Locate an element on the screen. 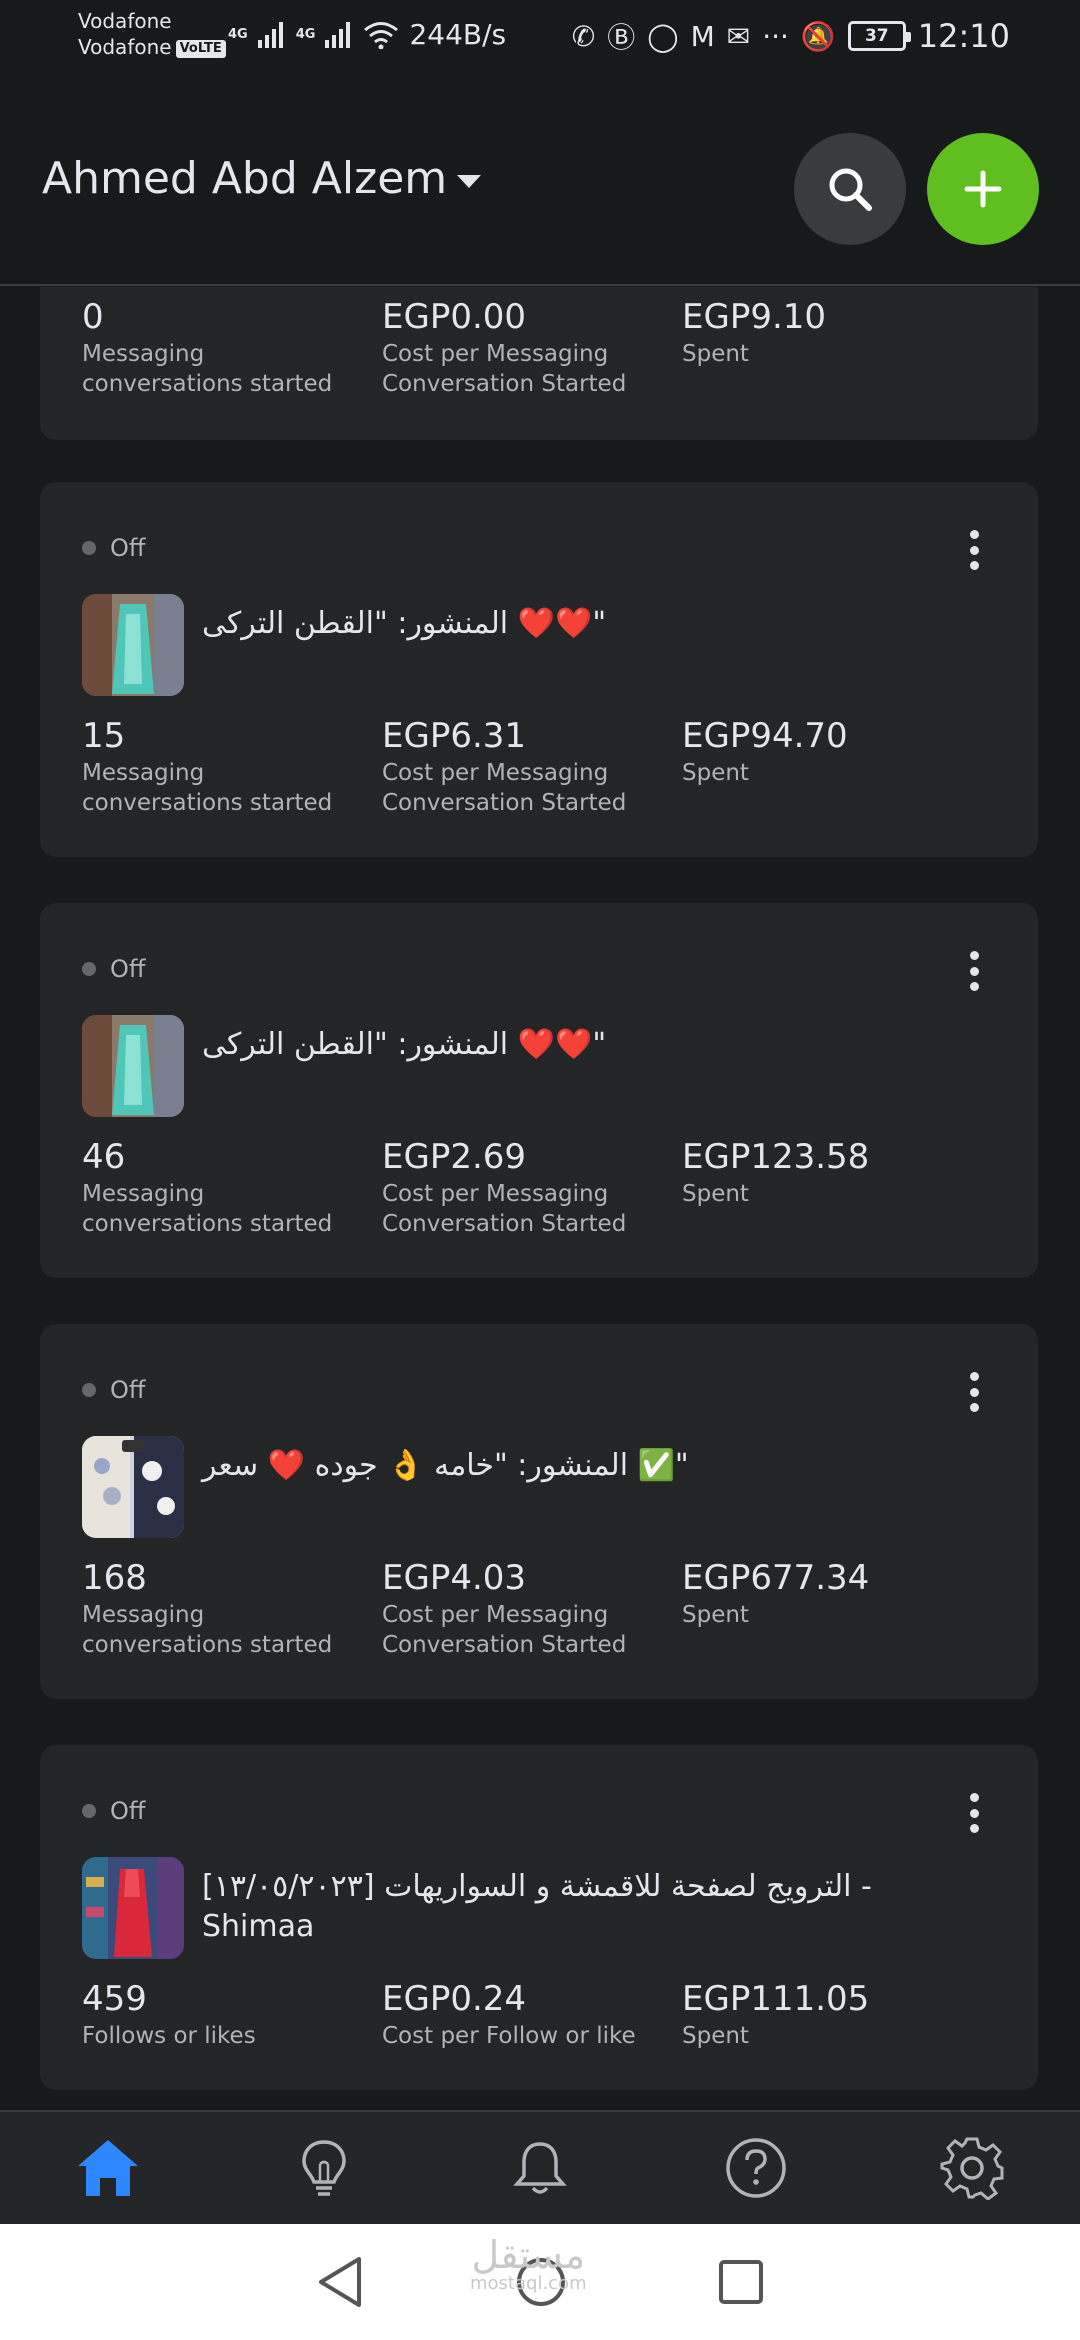 The height and width of the screenshot is (2340, 1080). b-app-icon: Ⓑ is located at coordinates (621, 37).